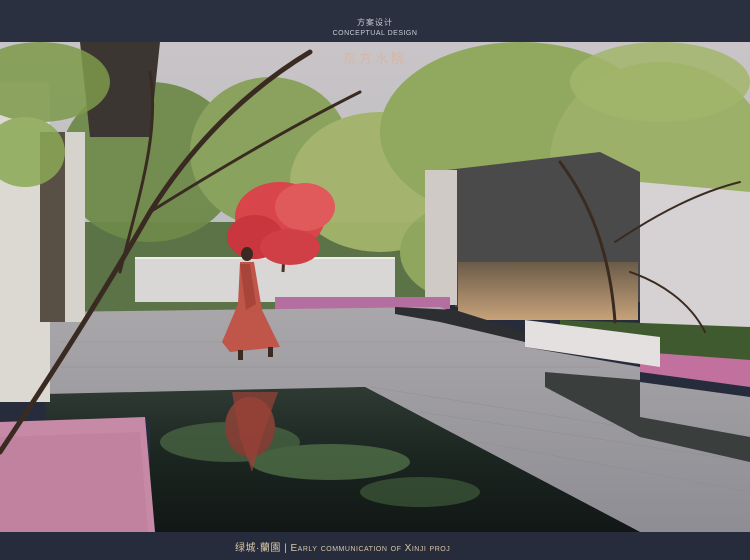 This screenshot has width=750, height=560. What do you see at coordinates (265, 279) in the screenshot?
I see `white-wall` at bounding box center [265, 279].